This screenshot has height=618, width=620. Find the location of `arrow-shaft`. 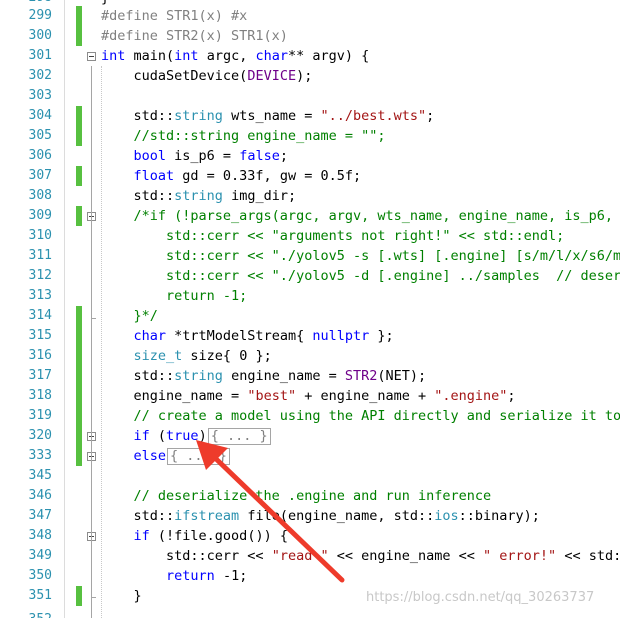

arrow-shaft is located at coordinates (277, 517).